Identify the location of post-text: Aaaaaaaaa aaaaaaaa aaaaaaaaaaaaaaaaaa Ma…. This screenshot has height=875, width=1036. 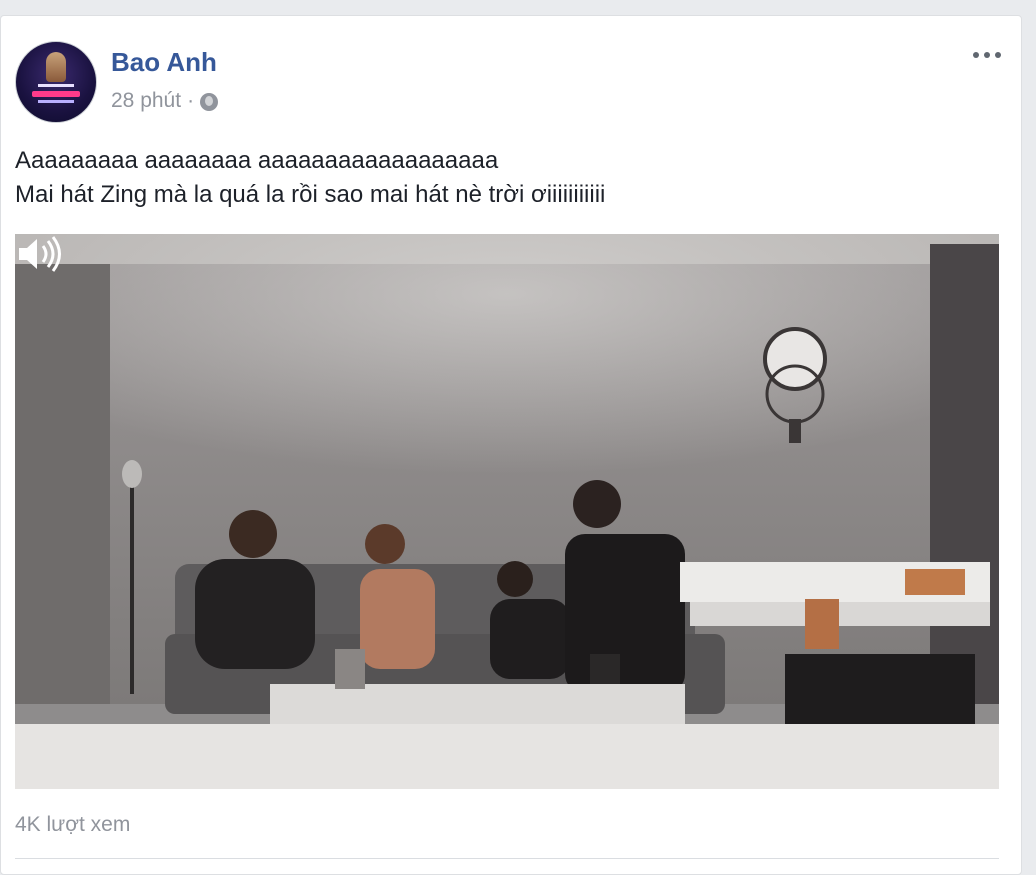
(310, 178).